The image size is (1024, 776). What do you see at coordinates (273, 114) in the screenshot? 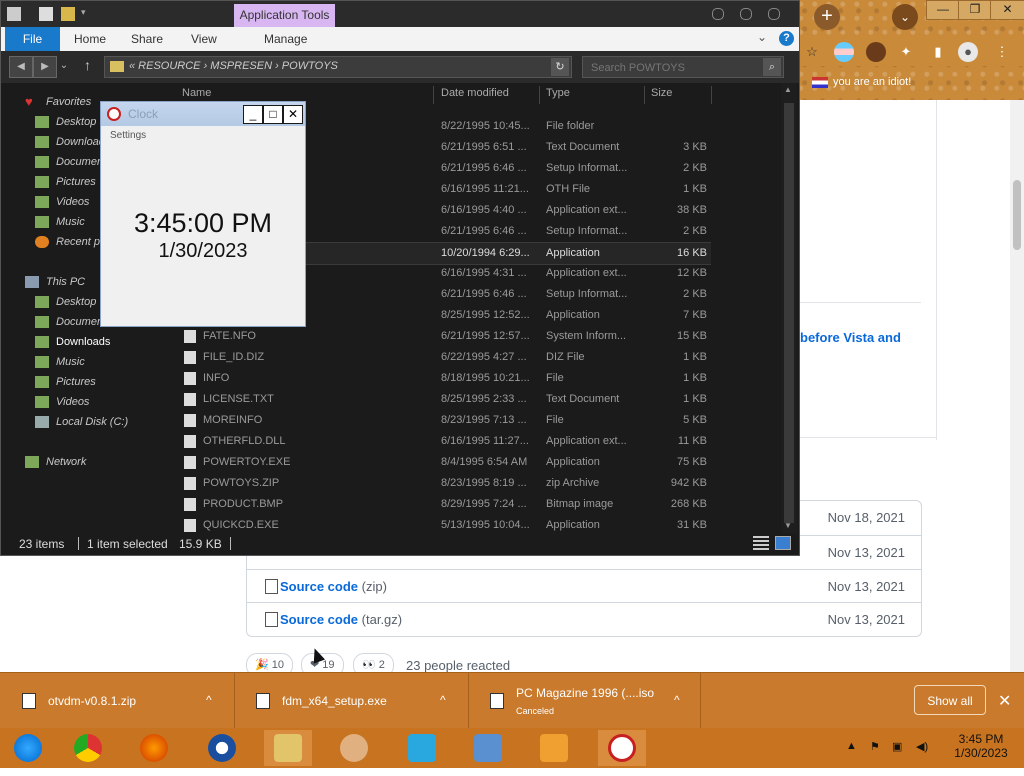
I see `clock-maximize-button: □` at bounding box center [273, 114].